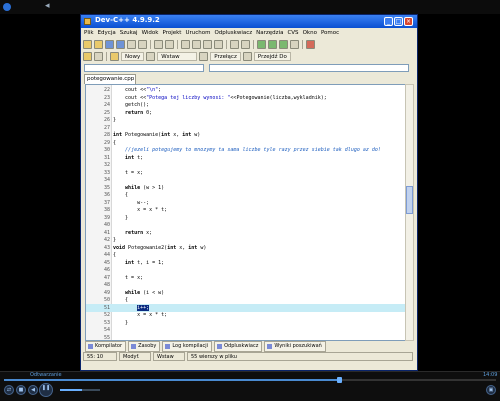 This screenshot has height=401, width=500. What do you see at coordinates (177, 56) in the screenshot?
I see `insert-button: Wstaw` at bounding box center [177, 56].